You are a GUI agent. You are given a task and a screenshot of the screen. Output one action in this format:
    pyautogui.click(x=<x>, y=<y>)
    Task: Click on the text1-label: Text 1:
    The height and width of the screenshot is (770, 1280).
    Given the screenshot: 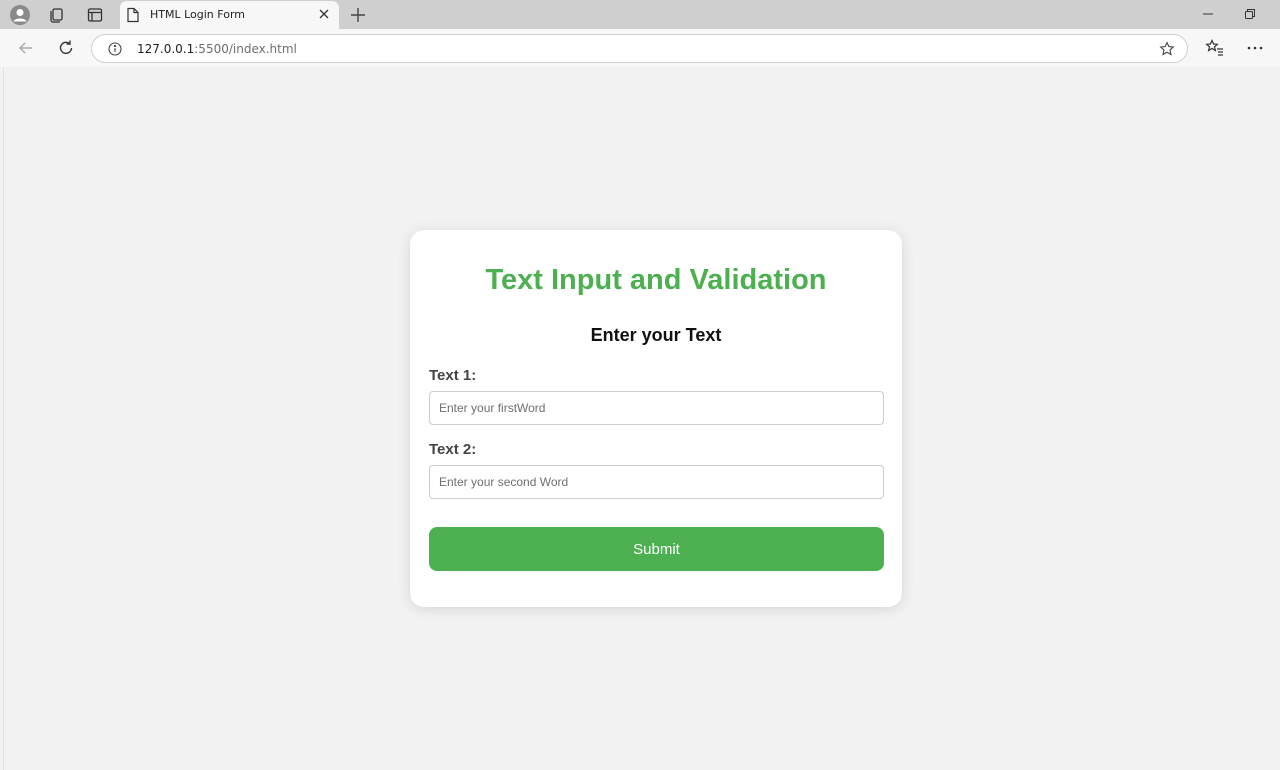 What is the action you would take?
    pyautogui.click(x=453, y=375)
    